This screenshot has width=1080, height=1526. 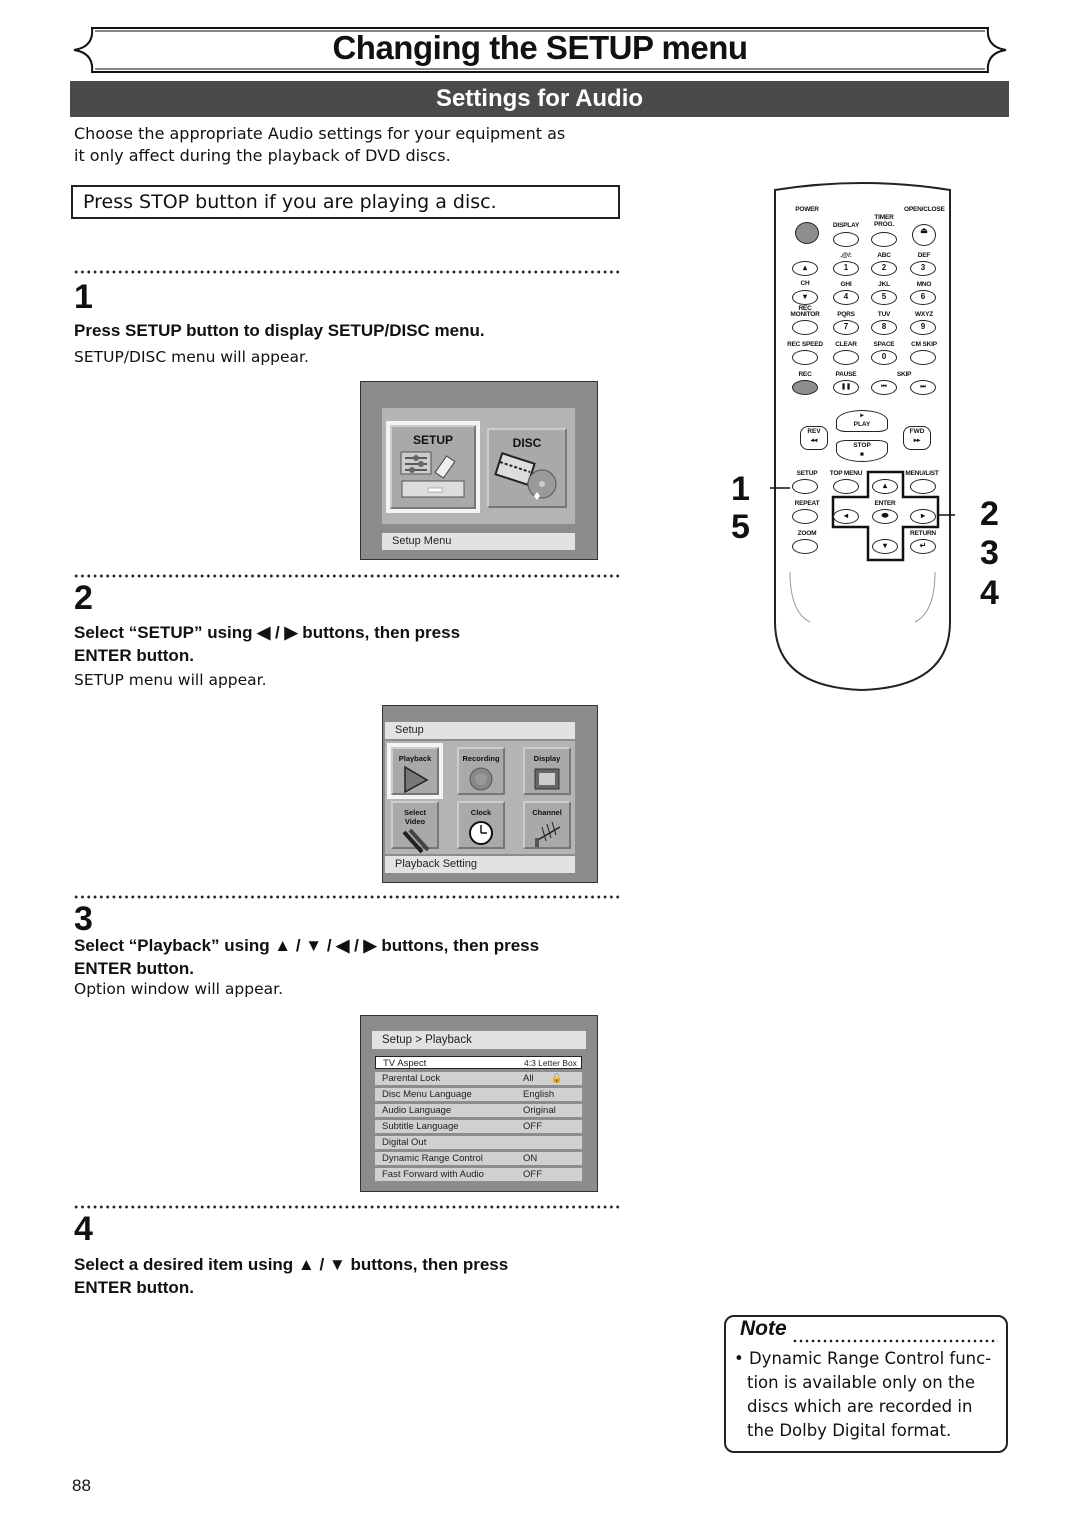 I want to click on top-menu-label: TOP MENU, so click(x=846, y=473).